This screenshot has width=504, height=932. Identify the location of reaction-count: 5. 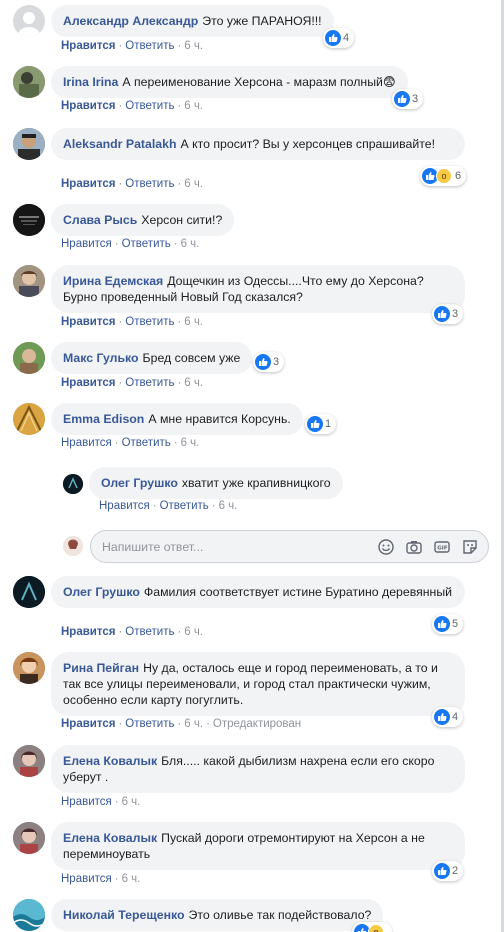
(448, 624).